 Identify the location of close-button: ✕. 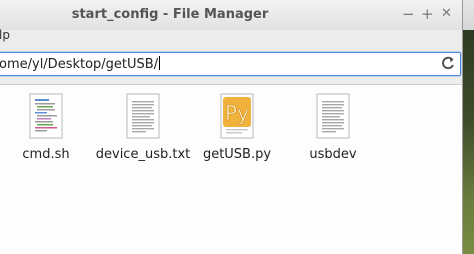
(446, 14).